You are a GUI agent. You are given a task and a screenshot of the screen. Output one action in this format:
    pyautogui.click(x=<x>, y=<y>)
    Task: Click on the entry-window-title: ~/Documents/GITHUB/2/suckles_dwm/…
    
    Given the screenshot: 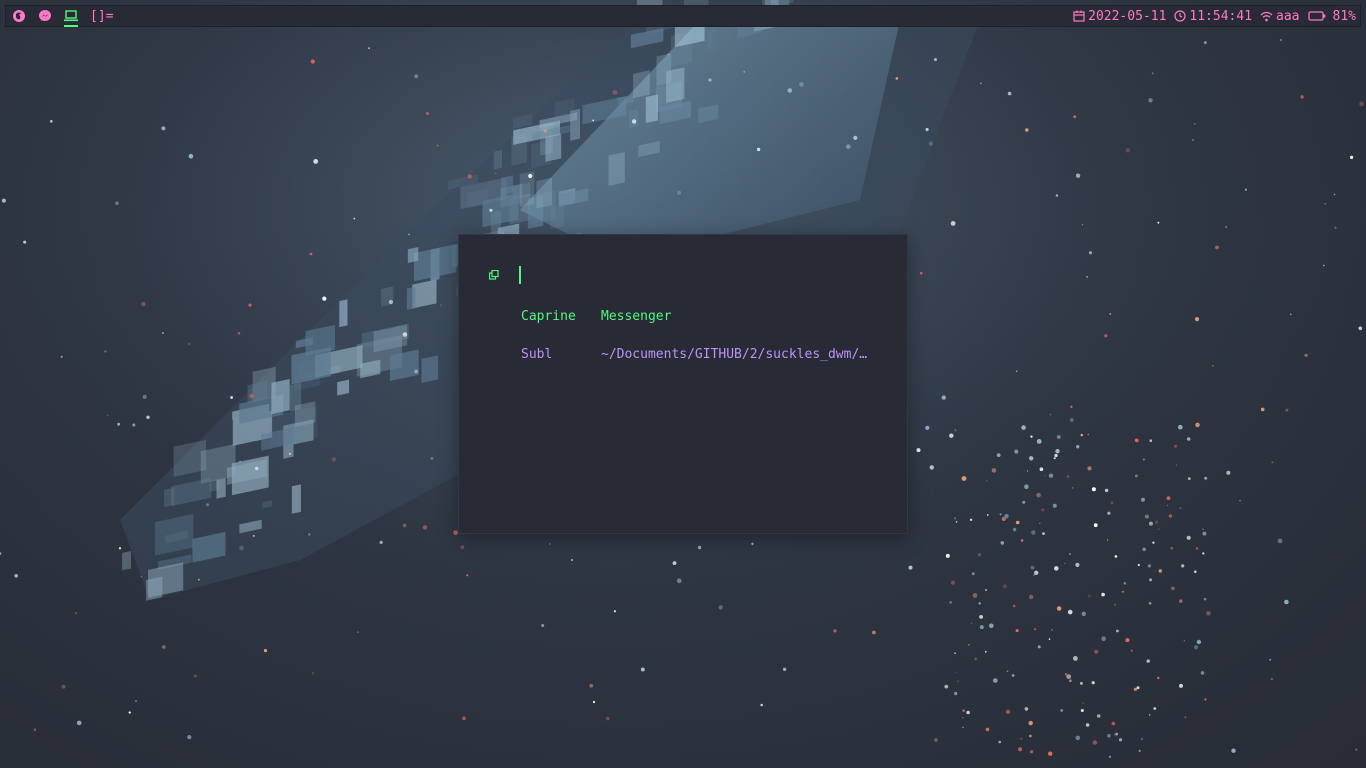 What is the action you would take?
    pyautogui.click(x=734, y=354)
    